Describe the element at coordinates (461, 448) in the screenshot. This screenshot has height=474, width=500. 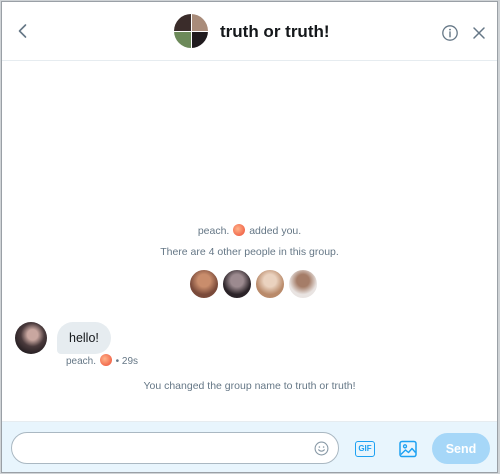
I see `send-button: Send` at that location.